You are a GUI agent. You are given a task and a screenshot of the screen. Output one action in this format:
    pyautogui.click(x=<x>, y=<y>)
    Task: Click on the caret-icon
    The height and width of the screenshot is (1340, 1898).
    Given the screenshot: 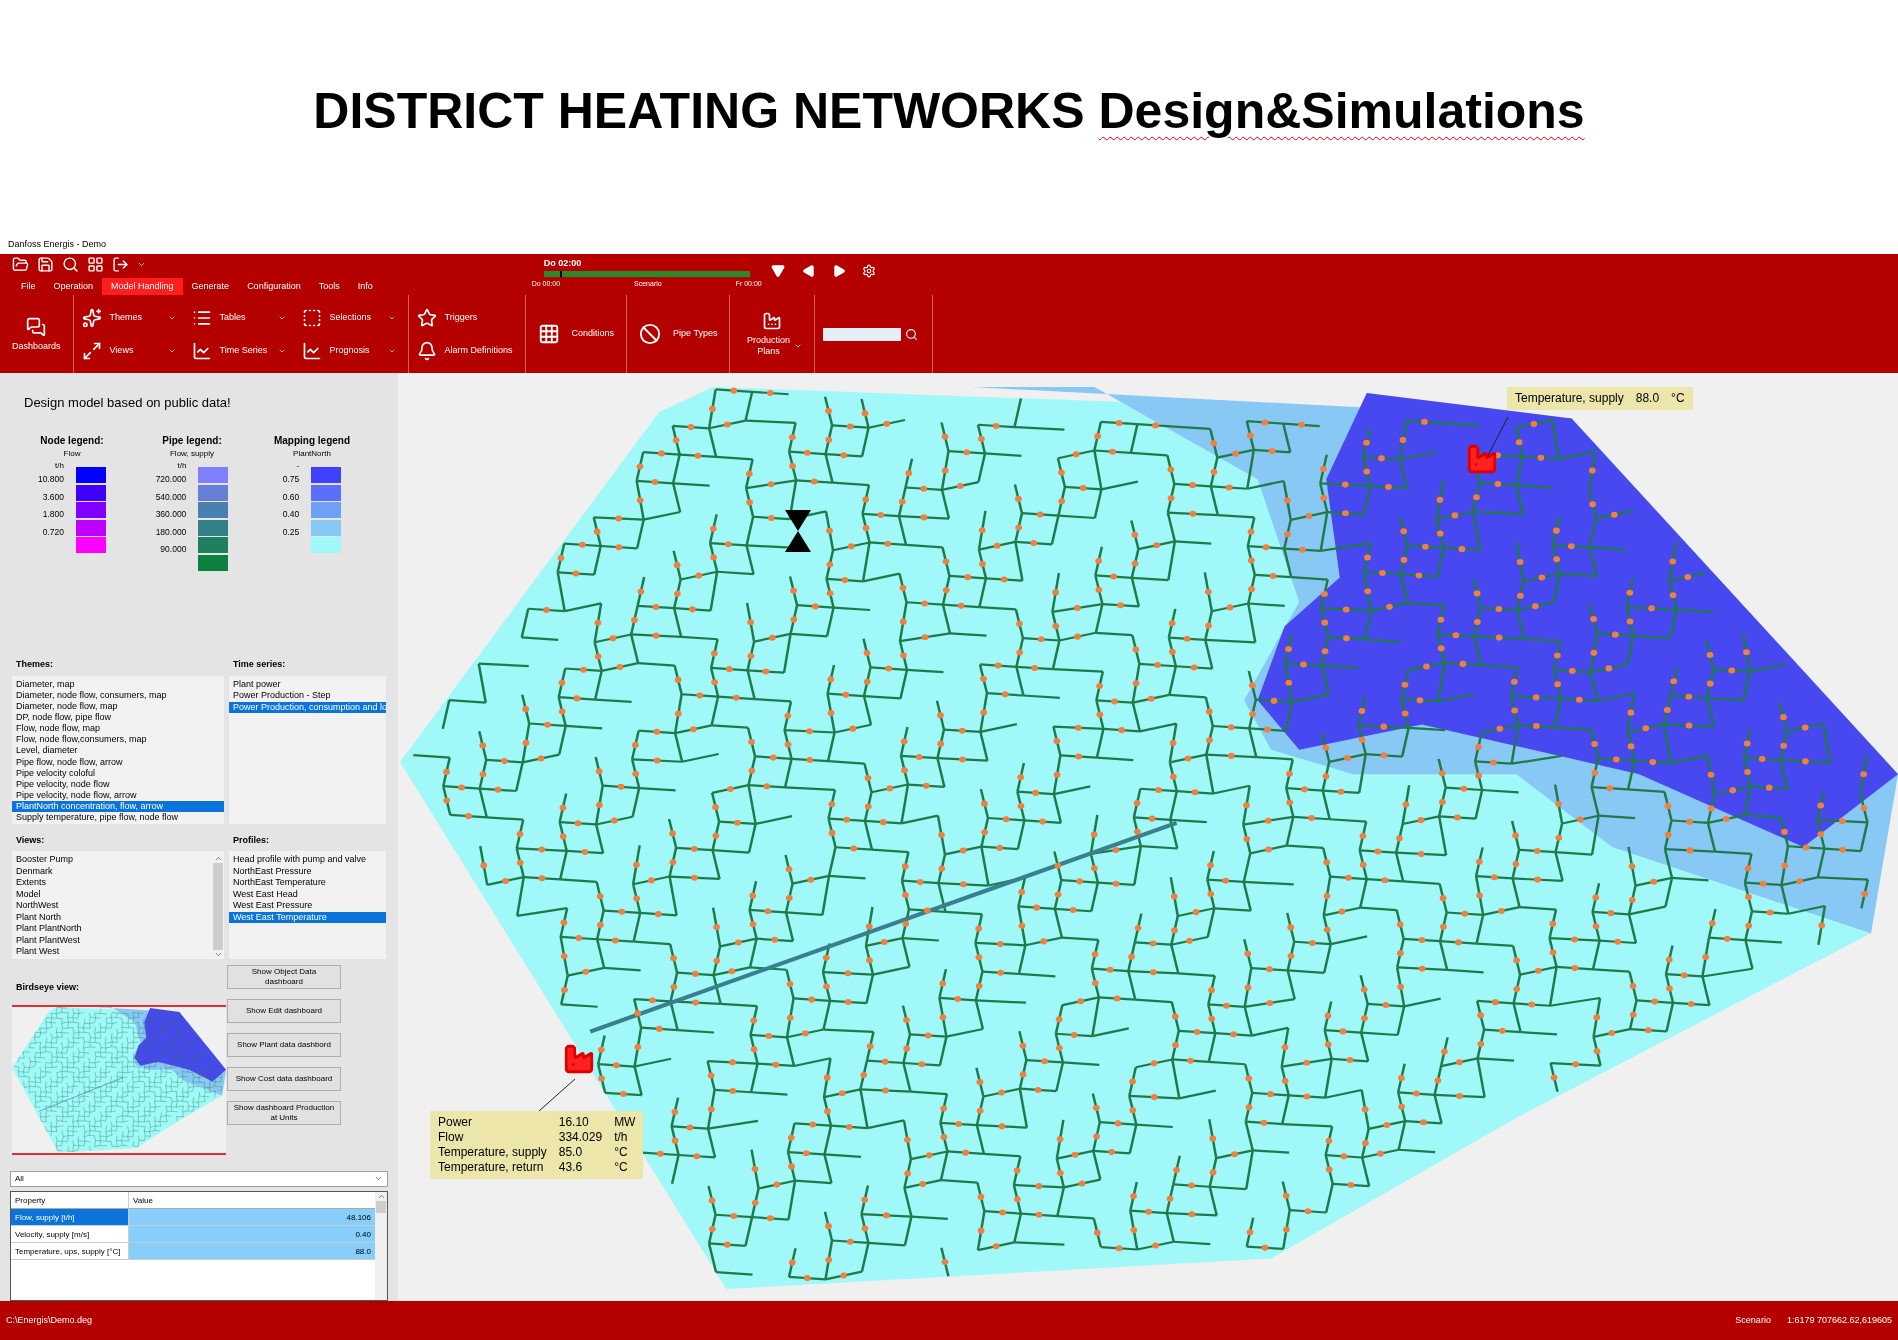 What is the action you would take?
    pyautogui.click(x=141, y=264)
    